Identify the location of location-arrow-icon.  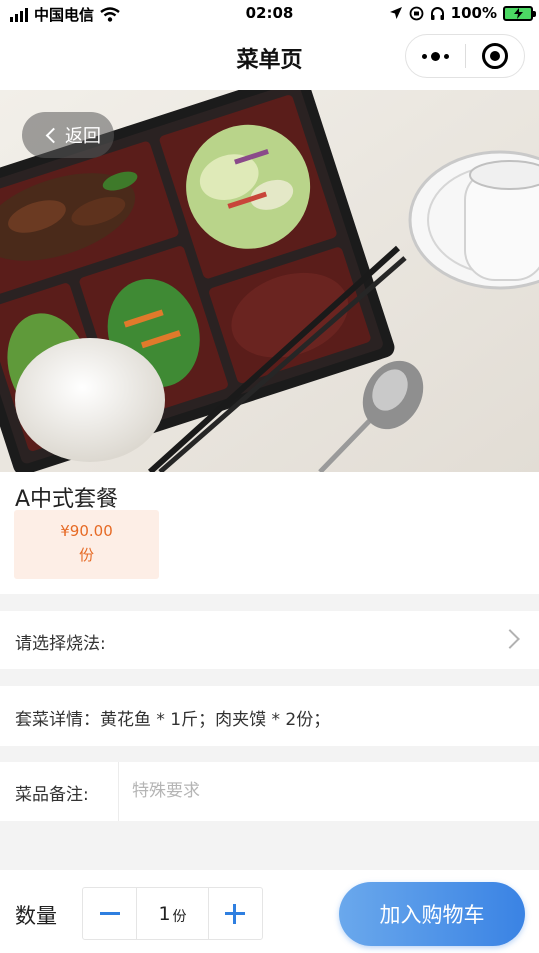
(395, 13).